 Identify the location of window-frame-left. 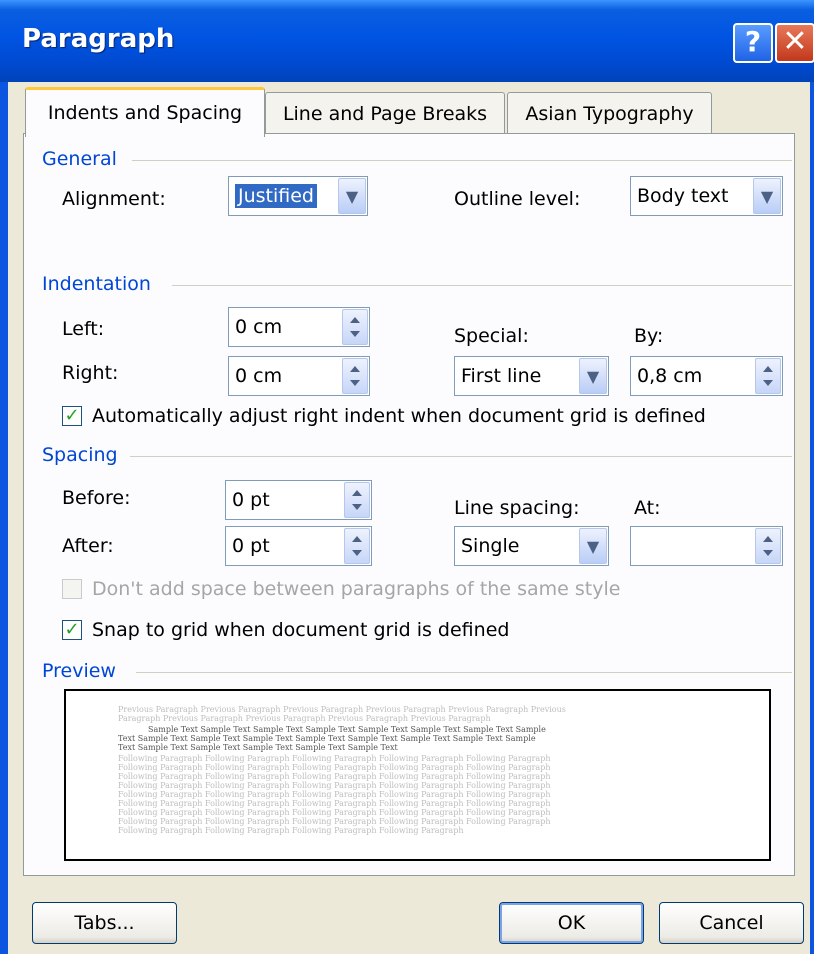
(4, 518).